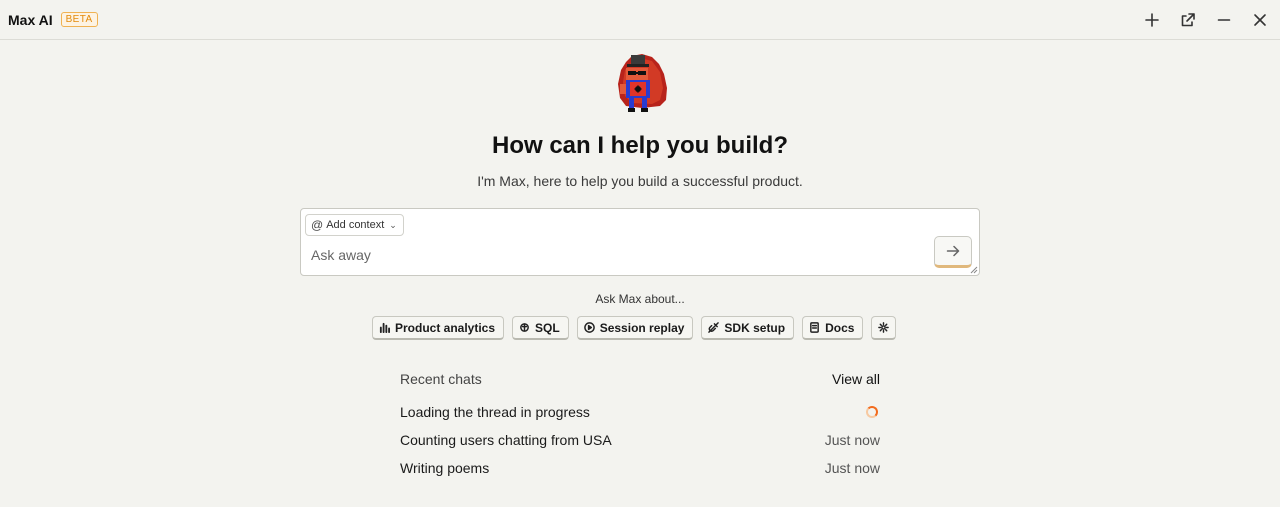 The width and height of the screenshot is (1280, 507). I want to click on ask-input, so click(611, 255).